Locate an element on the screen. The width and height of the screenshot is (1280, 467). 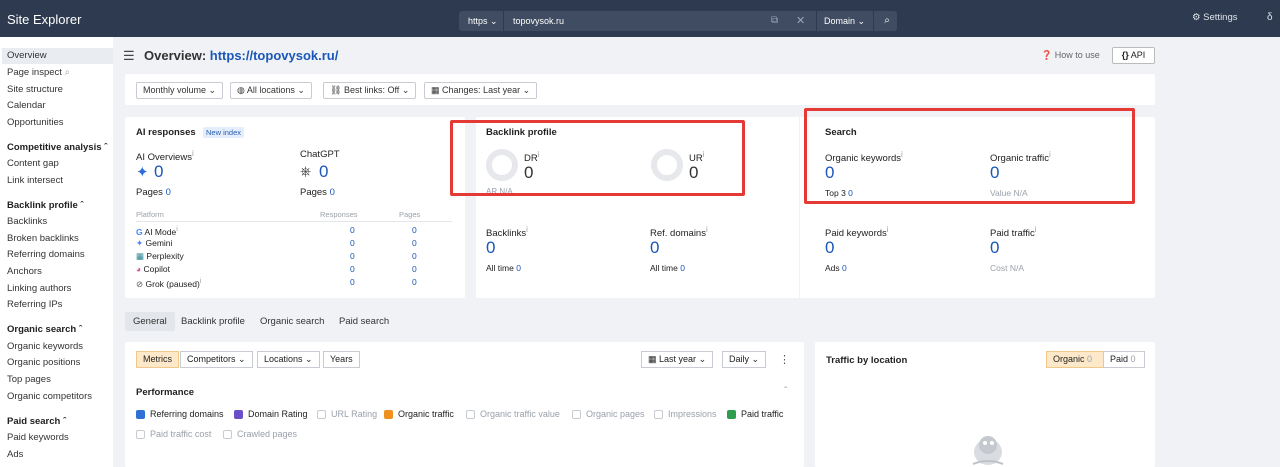
tab-general: General is located at coordinates (150, 321).